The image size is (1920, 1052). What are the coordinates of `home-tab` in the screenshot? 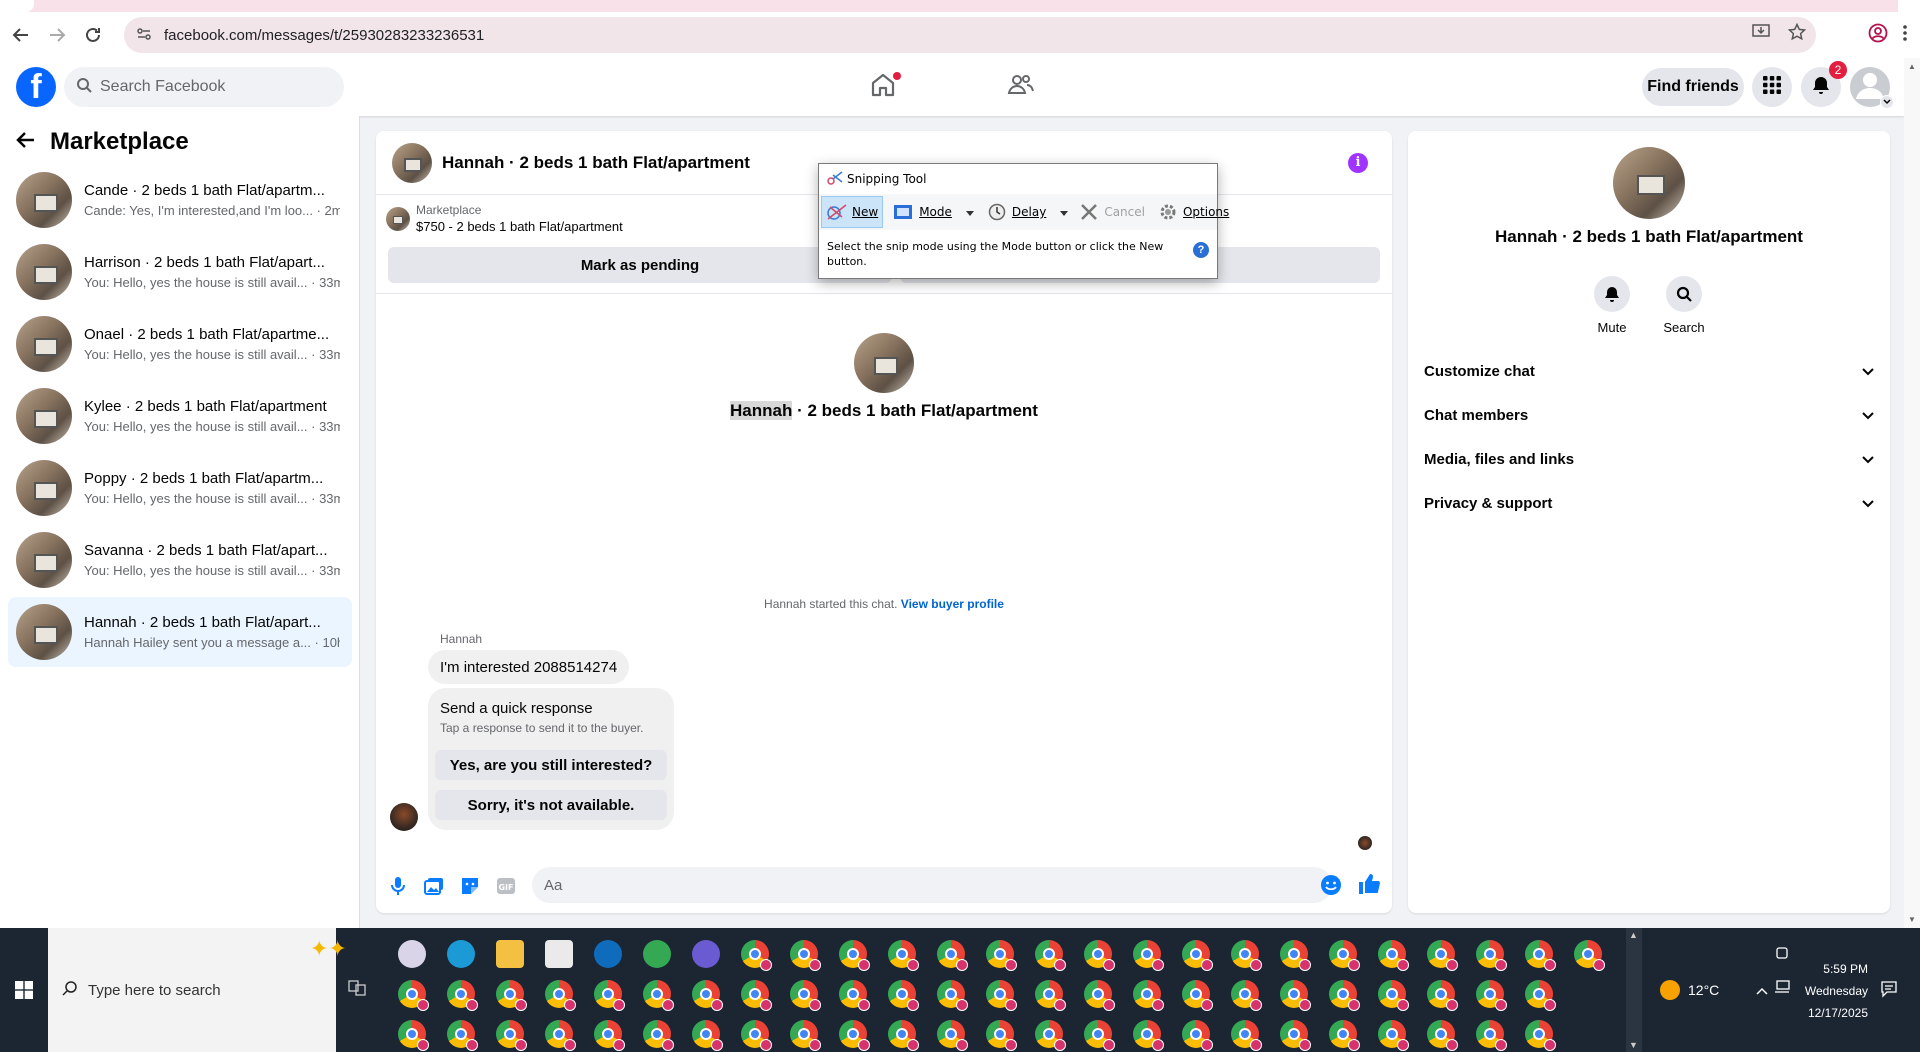 It's located at (883, 87).